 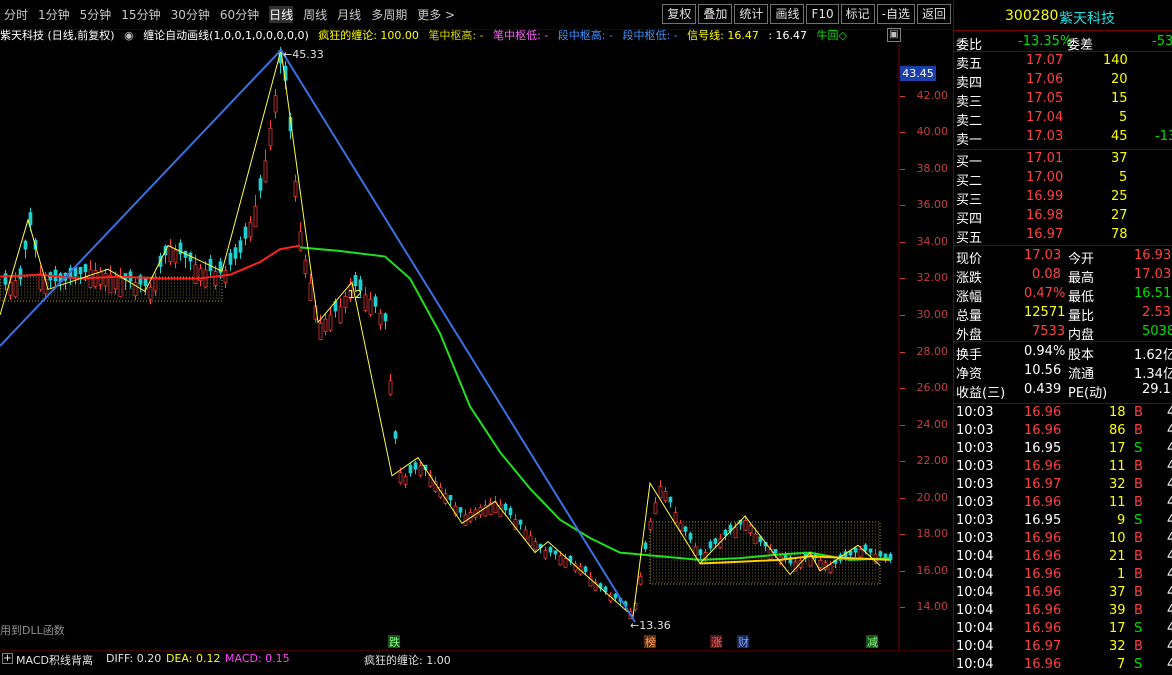 I want to click on tick-volume: 1, so click(x=1121, y=574).